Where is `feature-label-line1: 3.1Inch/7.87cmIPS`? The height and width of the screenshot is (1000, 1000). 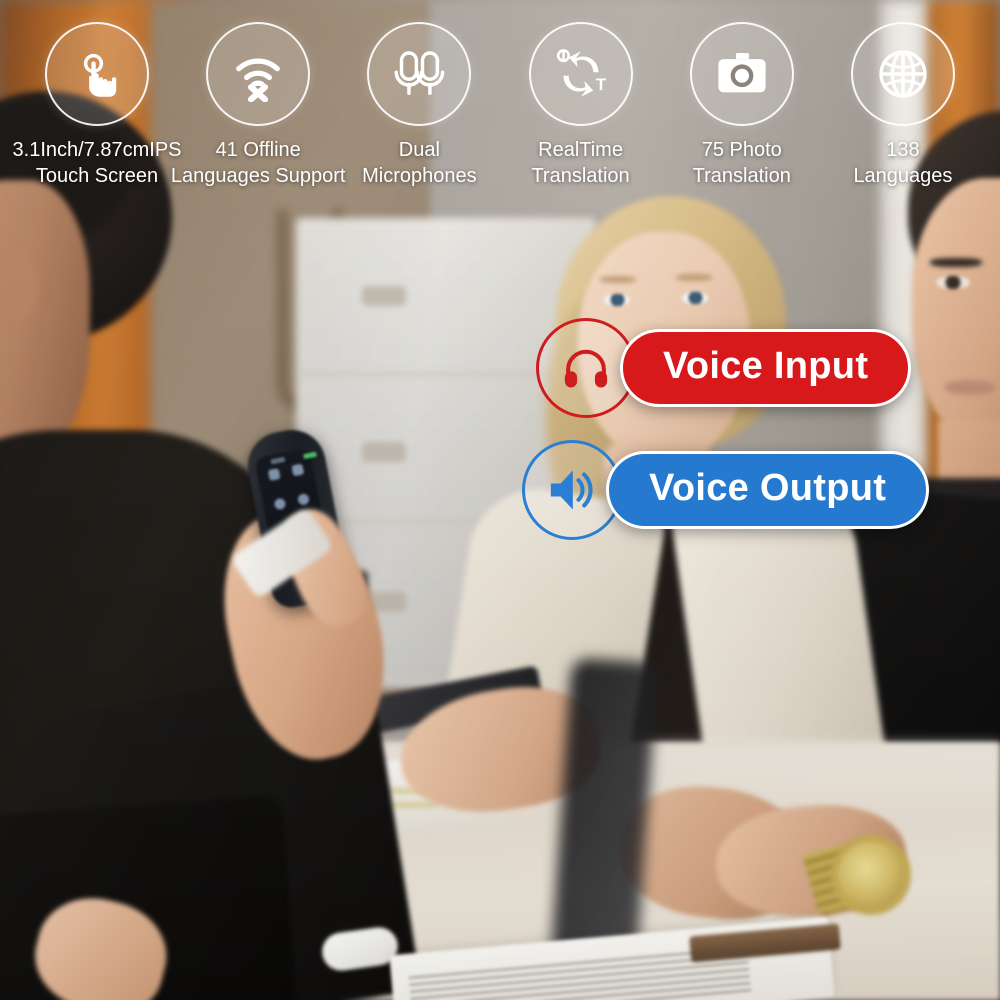 feature-label-line1: 3.1Inch/7.87cmIPS is located at coordinates (97, 150).